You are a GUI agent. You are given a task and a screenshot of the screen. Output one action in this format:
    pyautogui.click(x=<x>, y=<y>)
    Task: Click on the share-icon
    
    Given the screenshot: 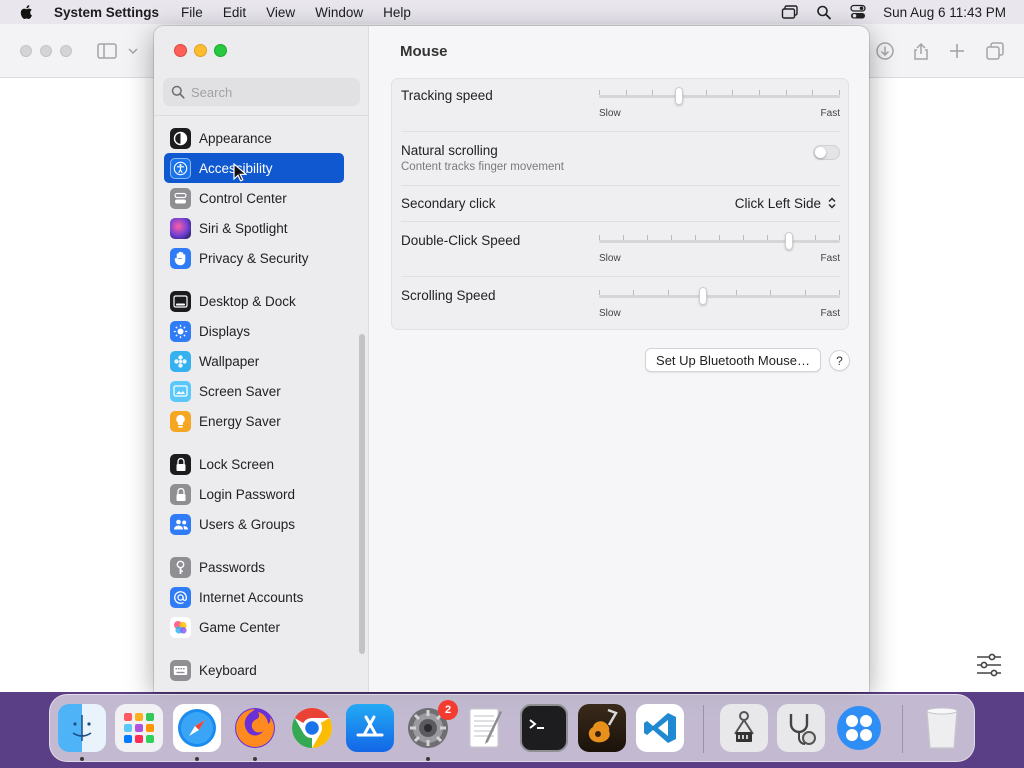 What is the action you would take?
    pyautogui.click(x=921, y=51)
    